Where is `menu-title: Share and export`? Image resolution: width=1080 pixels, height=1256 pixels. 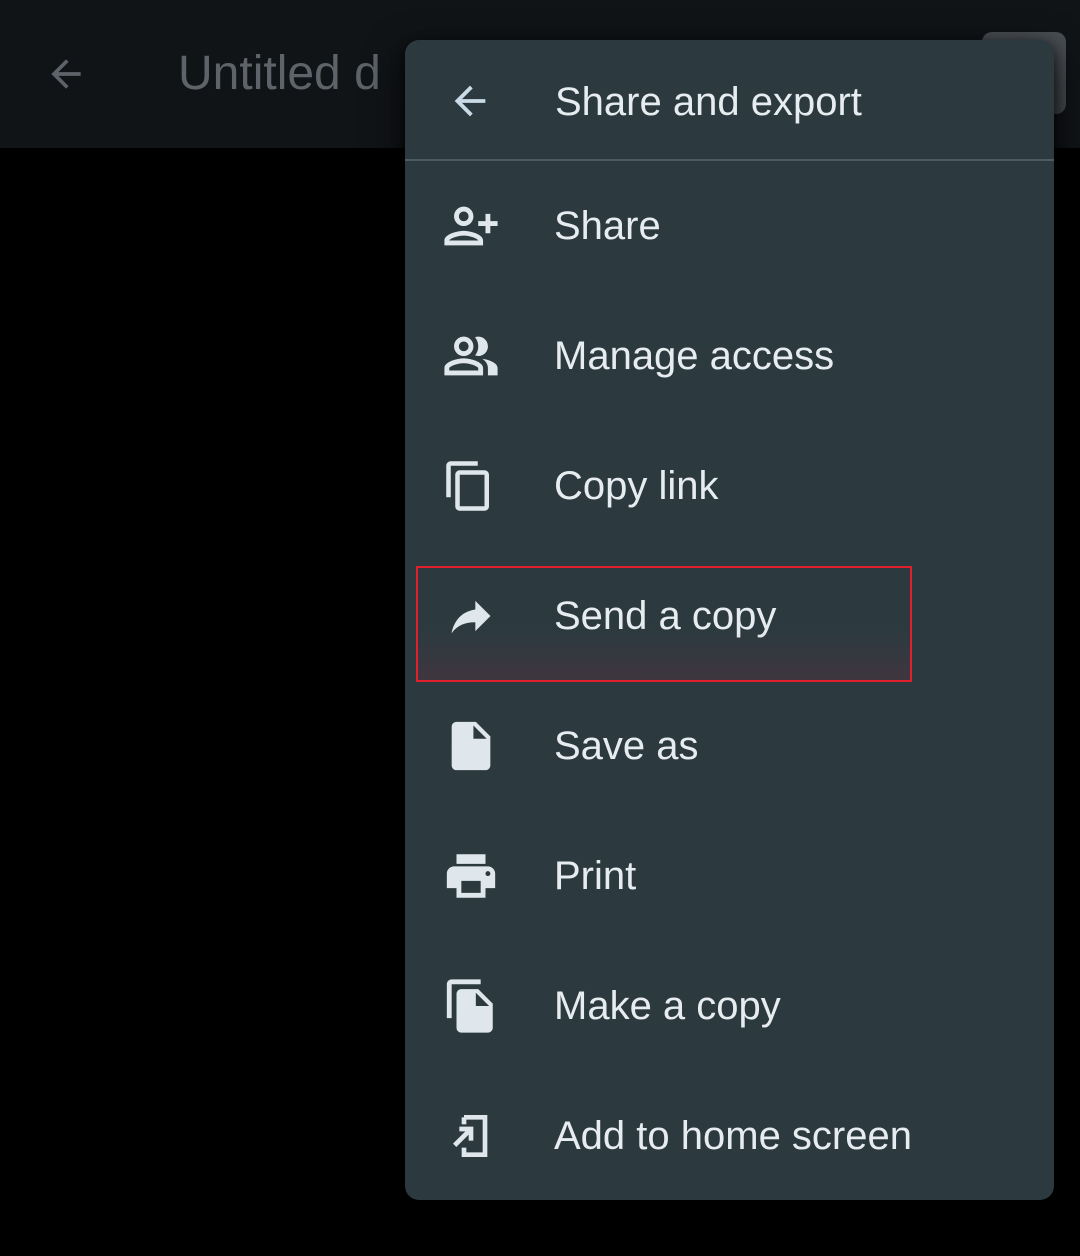 menu-title: Share and export is located at coordinates (708, 102).